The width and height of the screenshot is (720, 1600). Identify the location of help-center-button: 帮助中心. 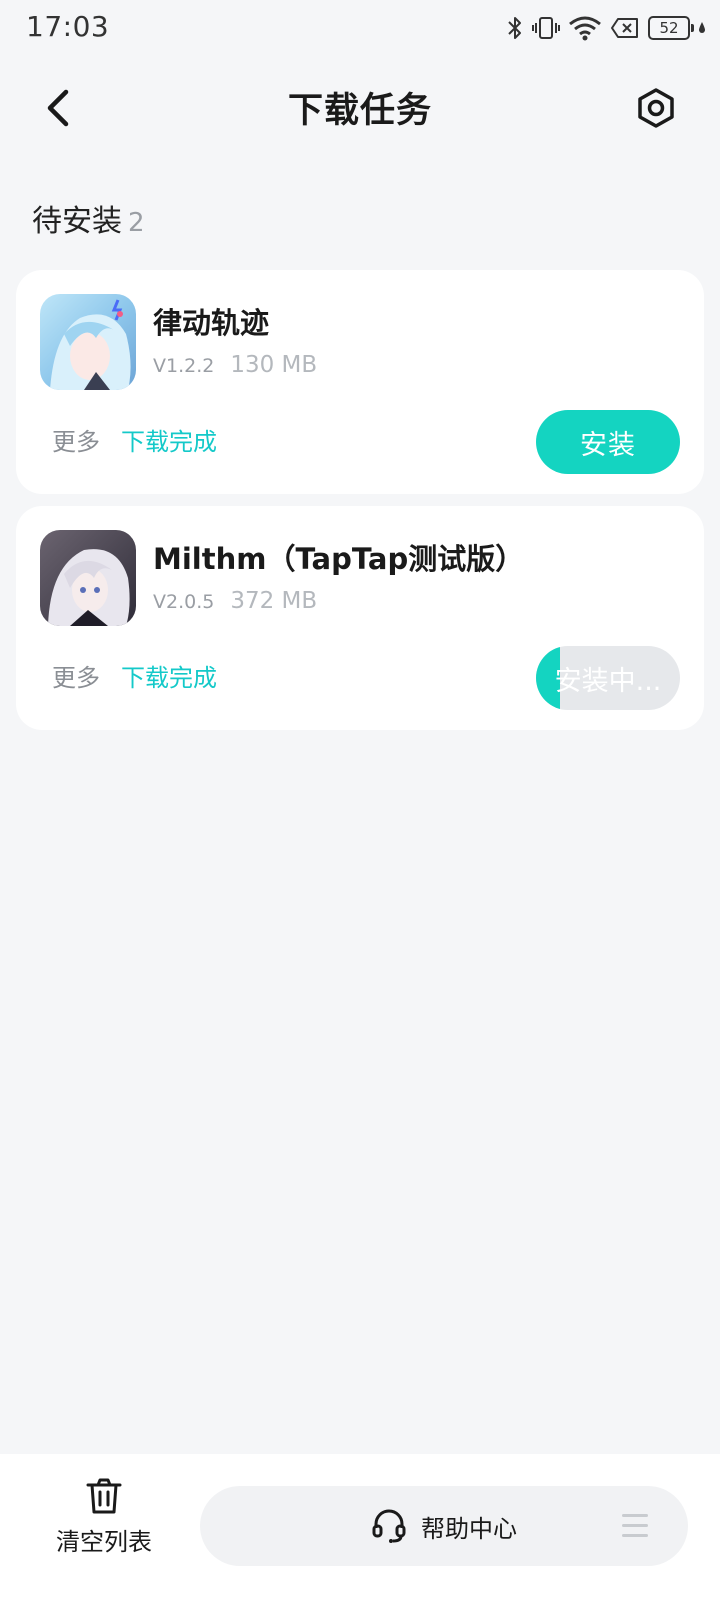
(444, 1526).